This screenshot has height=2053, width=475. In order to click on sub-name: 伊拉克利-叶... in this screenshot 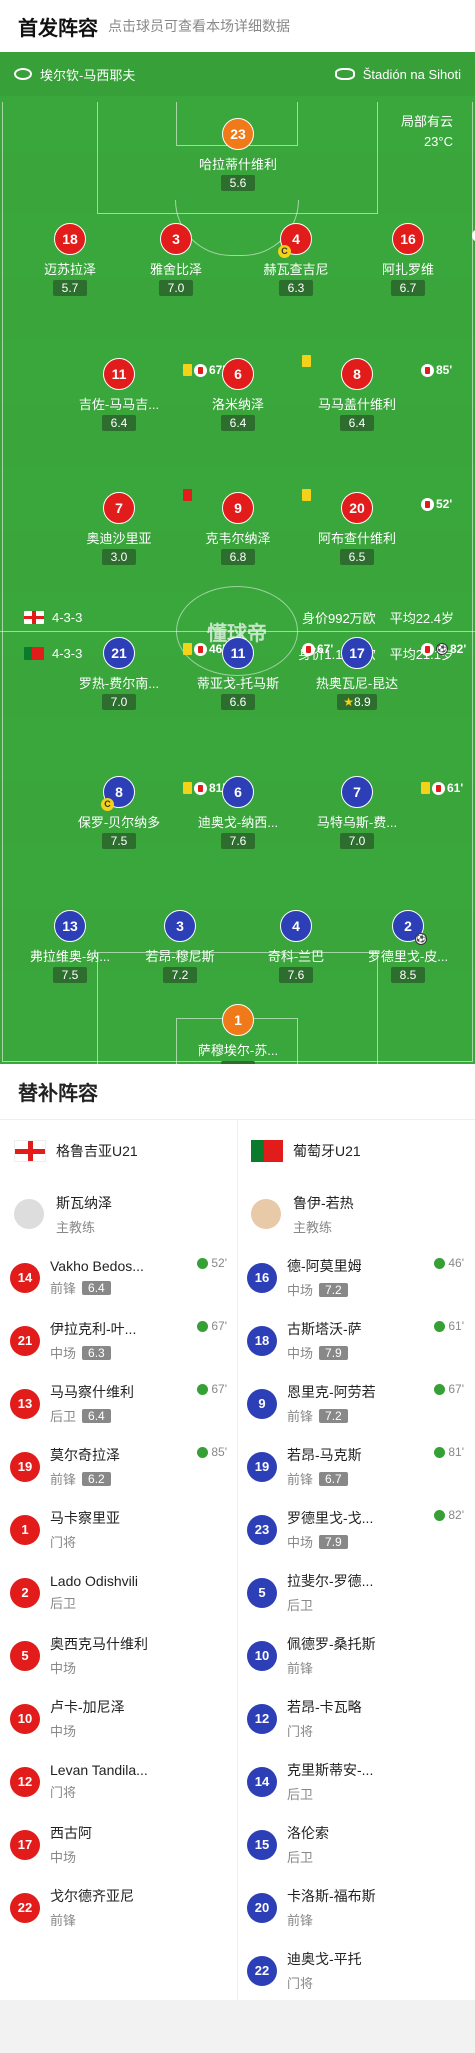, I will do `click(93, 1329)`.